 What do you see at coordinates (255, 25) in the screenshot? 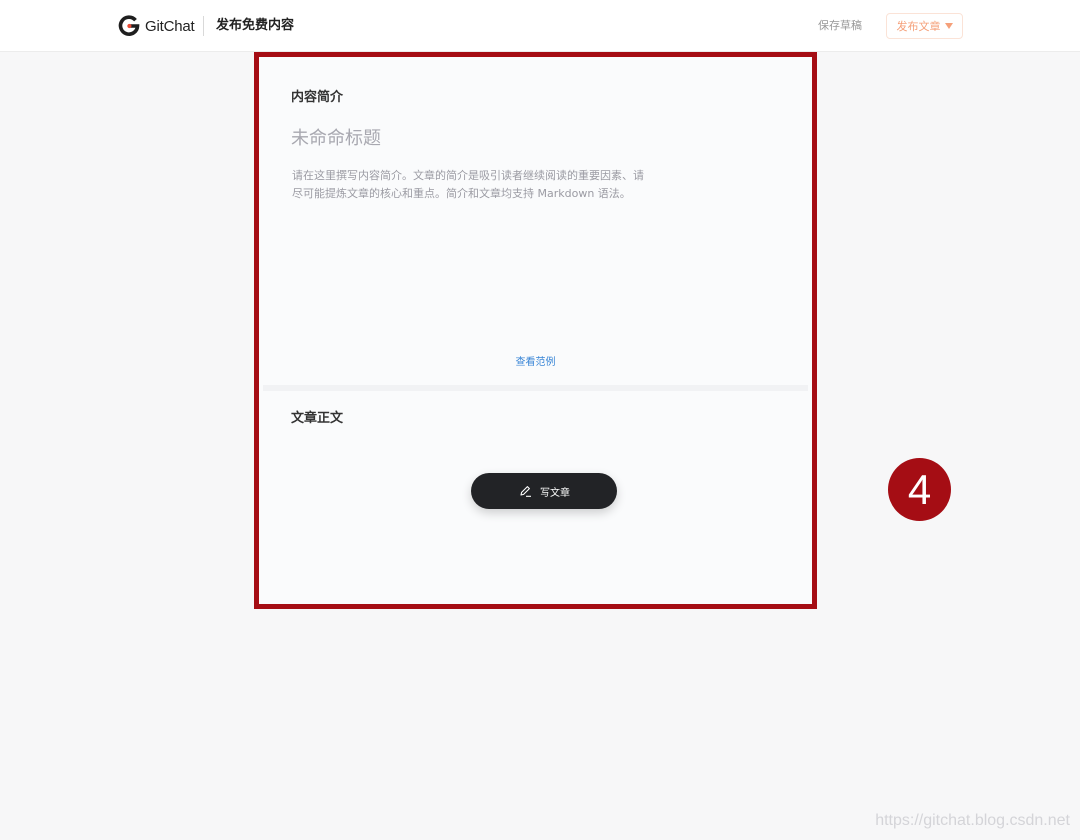
I see `page-title: 发布免费内容` at bounding box center [255, 25].